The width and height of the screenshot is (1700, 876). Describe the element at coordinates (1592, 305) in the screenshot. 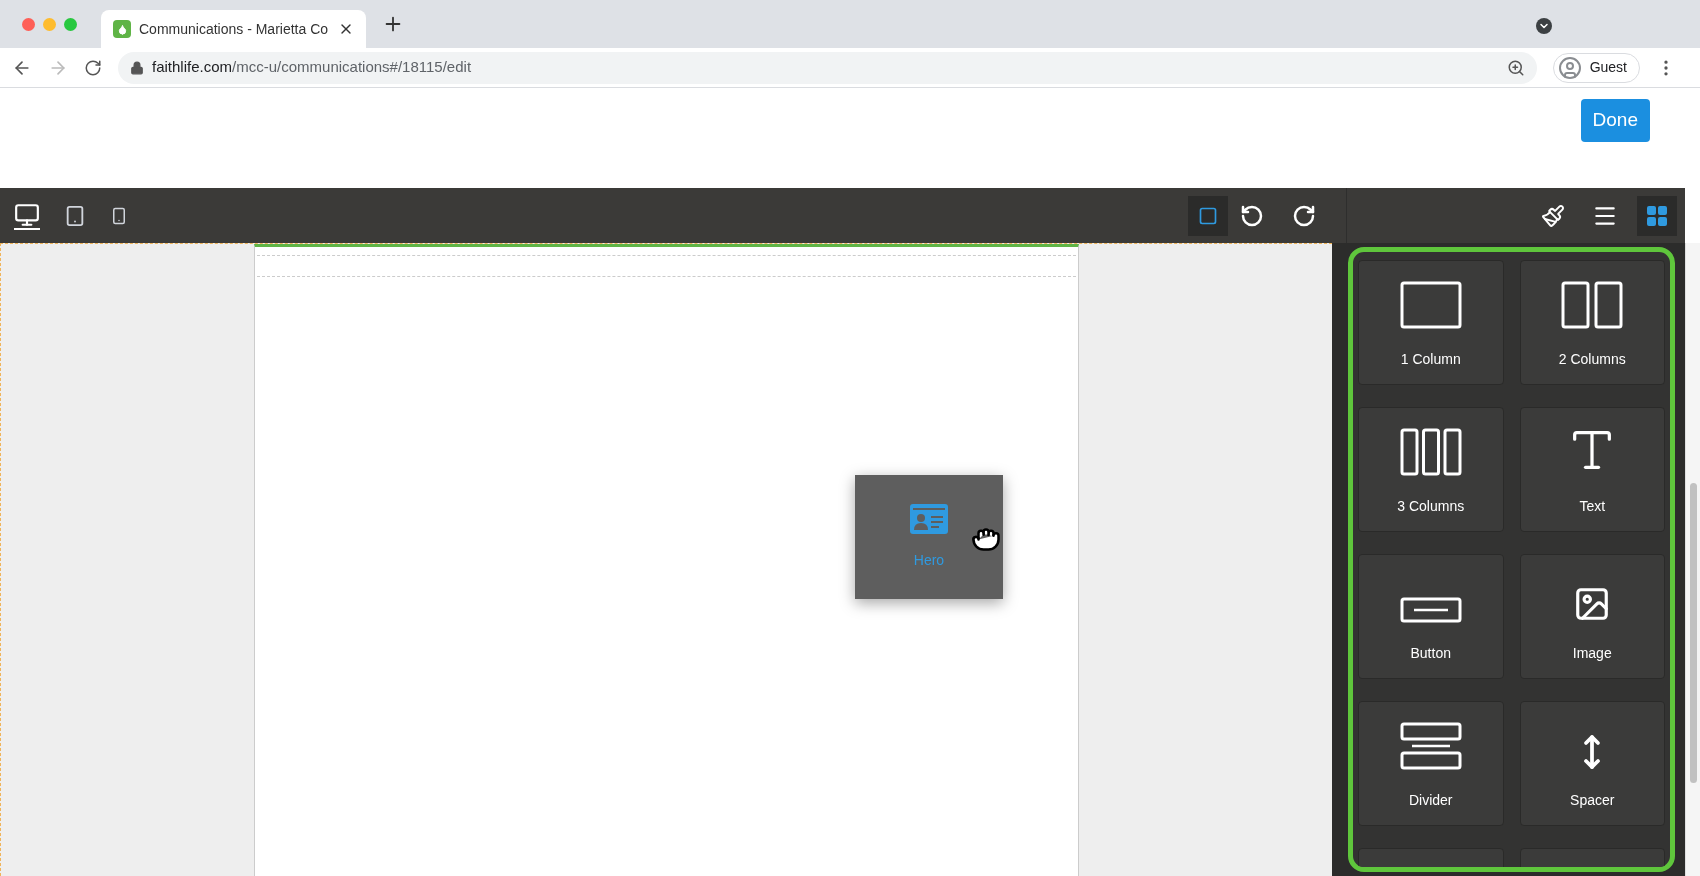

I see `two-columns-icon` at that location.